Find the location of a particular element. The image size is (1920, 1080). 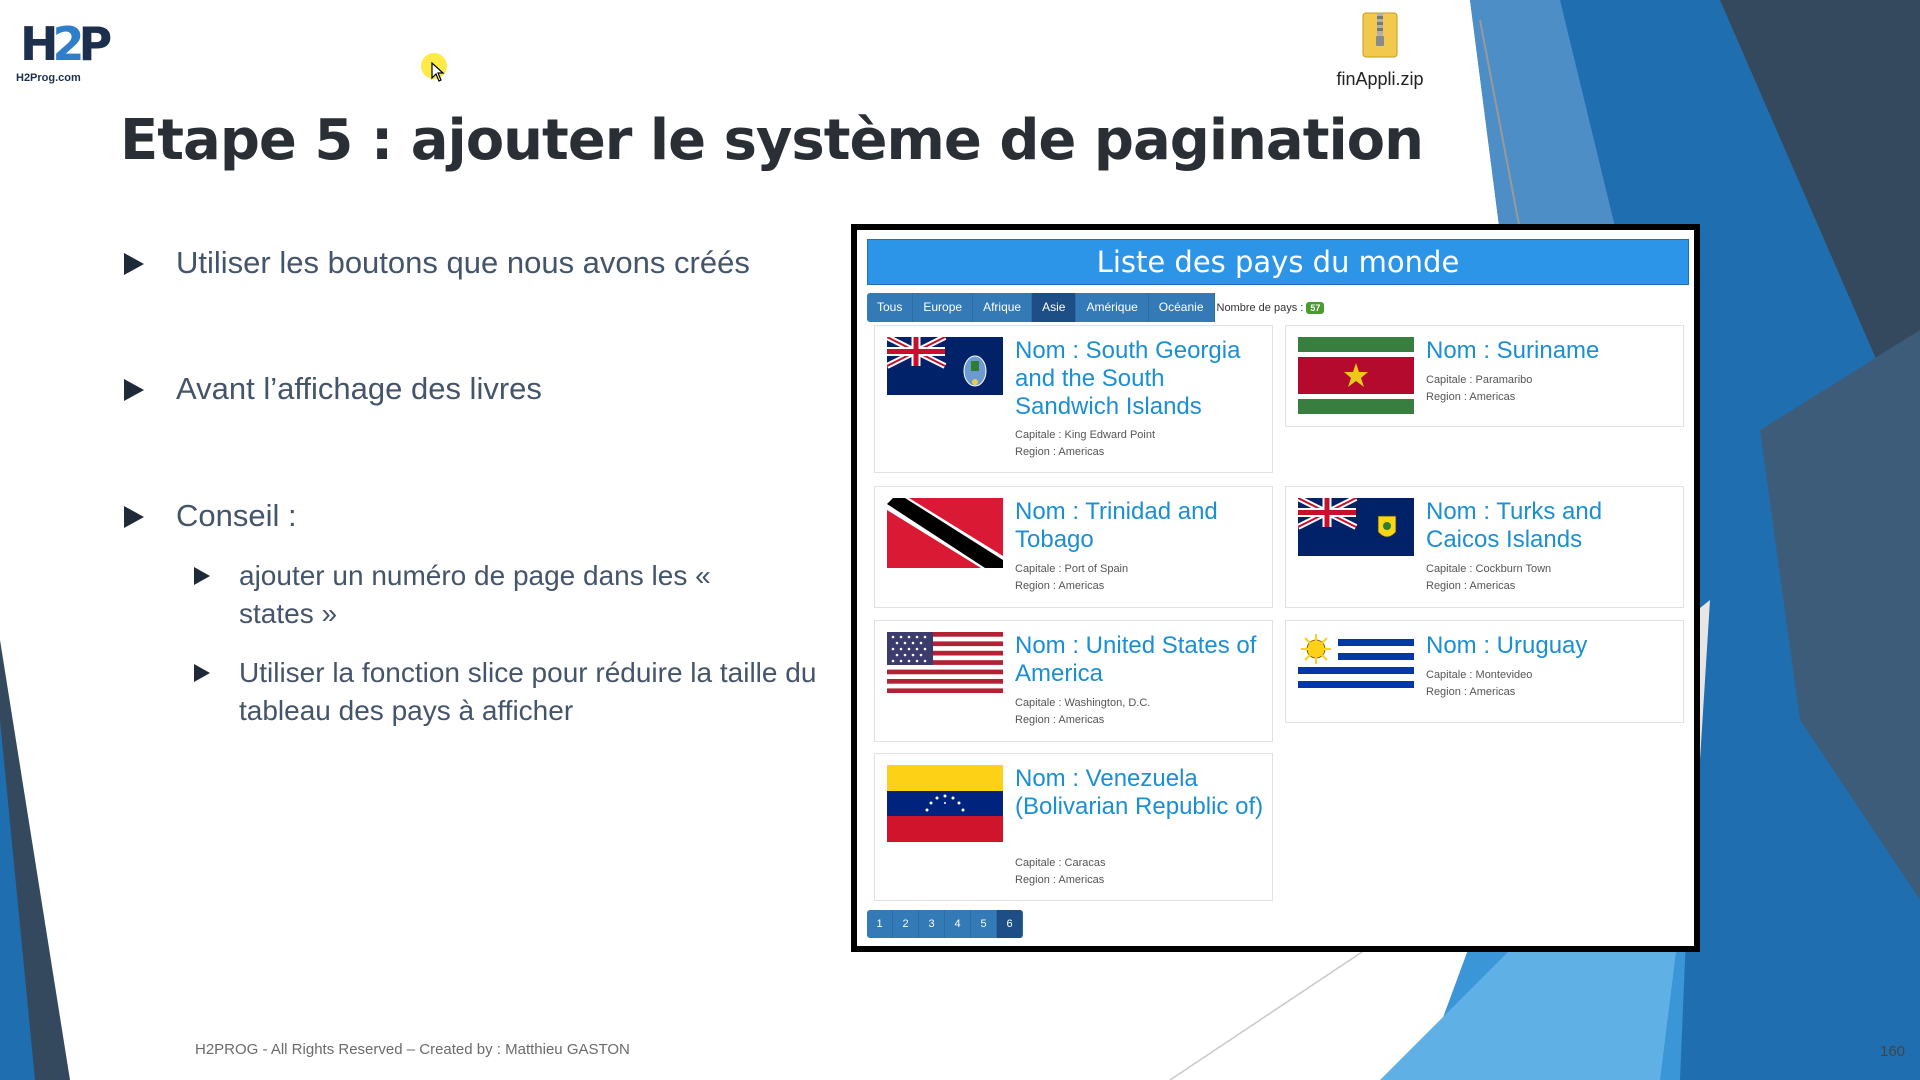

country-count-badge: 57 is located at coordinates (1315, 307).